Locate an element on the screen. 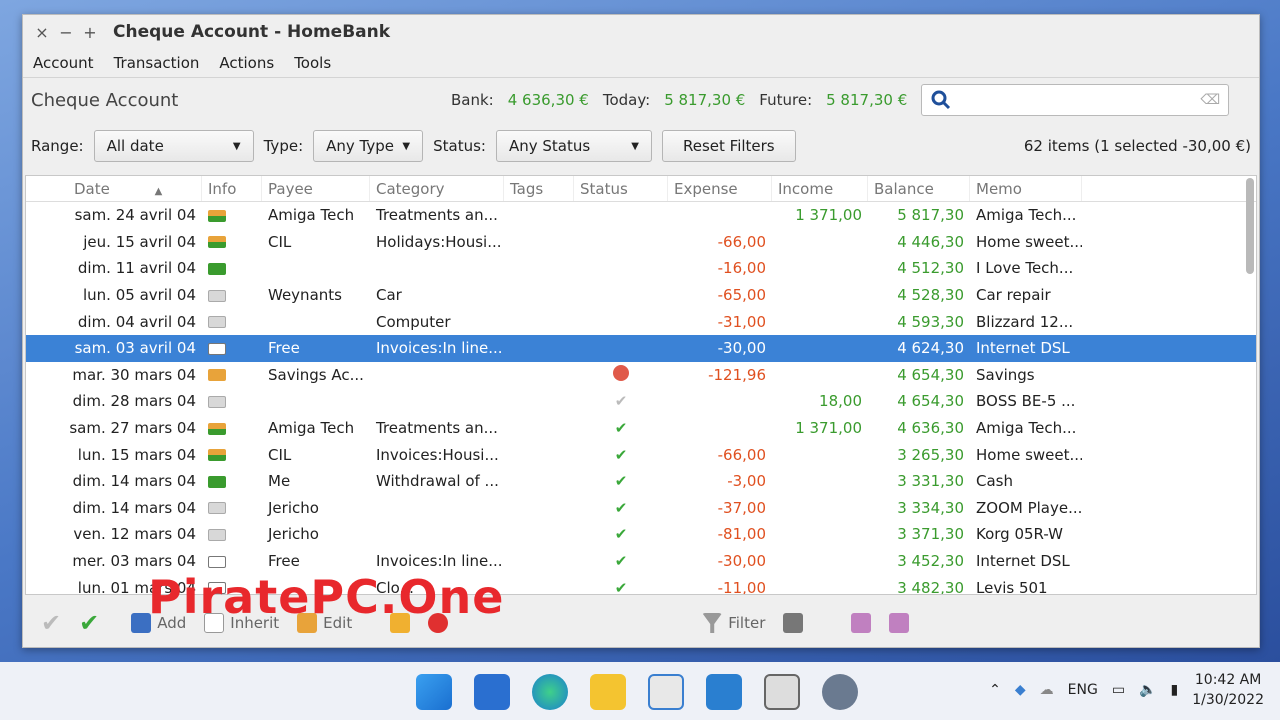 The image size is (1280, 720). cell-date: jeu. 15 avril 04 is located at coordinates (139, 241).